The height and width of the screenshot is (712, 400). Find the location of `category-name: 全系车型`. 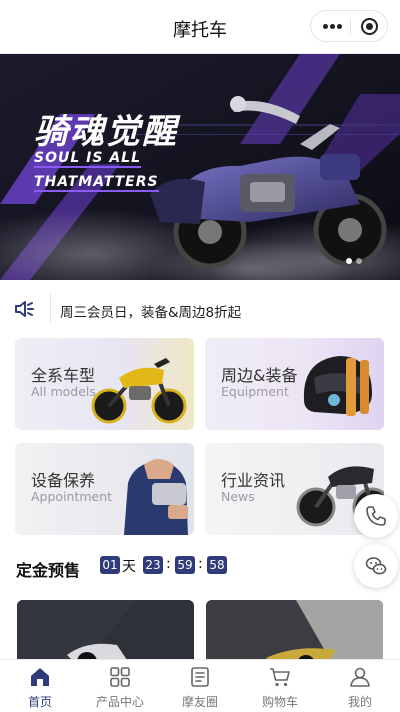

category-name: 全系车型 is located at coordinates (63, 375).